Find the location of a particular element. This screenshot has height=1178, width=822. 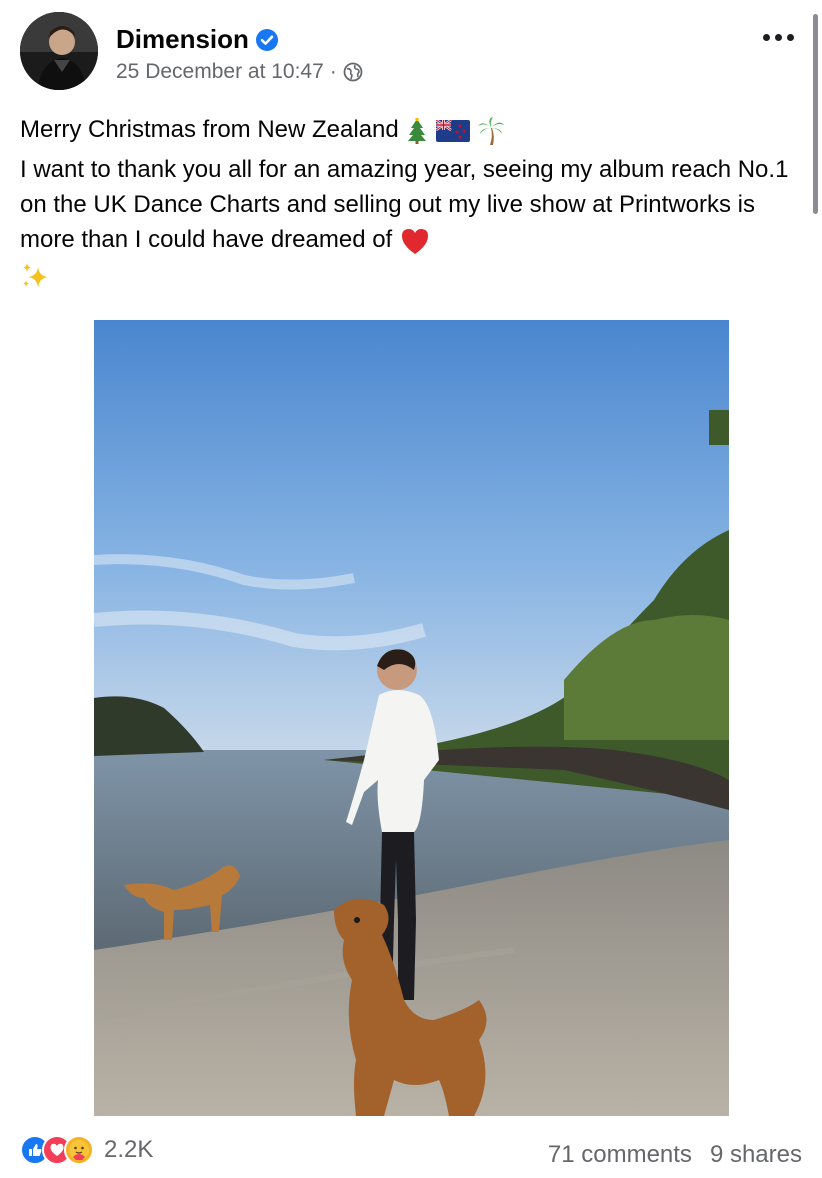

shares-count-link: 9 shares is located at coordinates (756, 1155).